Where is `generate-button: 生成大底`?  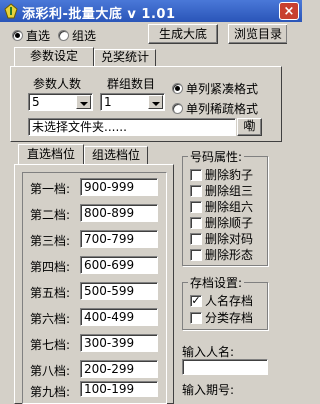 generate-button: 生成大底 is located at coordinates (183, 34).